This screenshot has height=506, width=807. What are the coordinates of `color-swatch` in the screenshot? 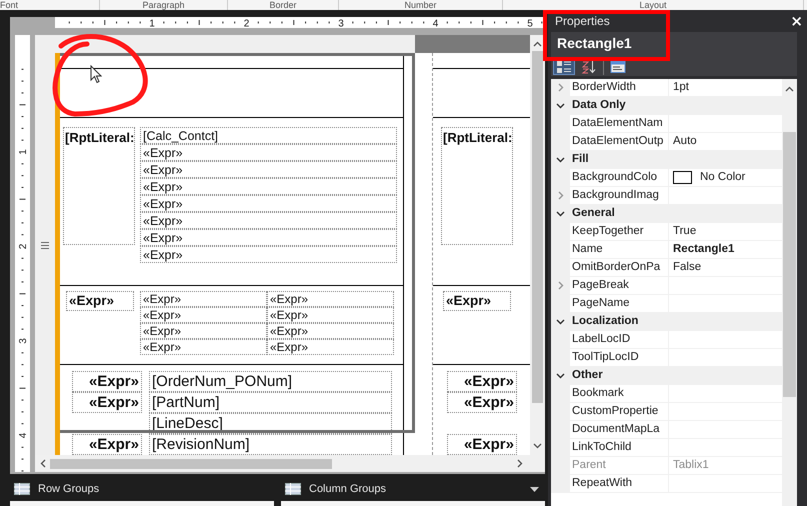 It's located at (682, 177).